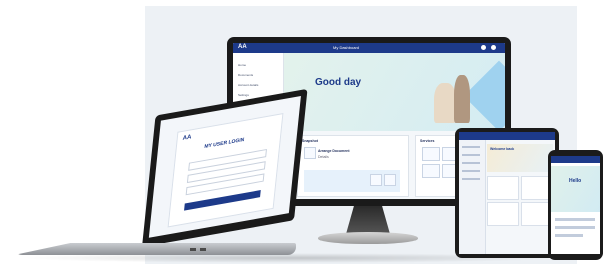 The width and height of the screenshot is (610, 269). I want to click on sidebar-item-documents: Documents, so click(245, 75).